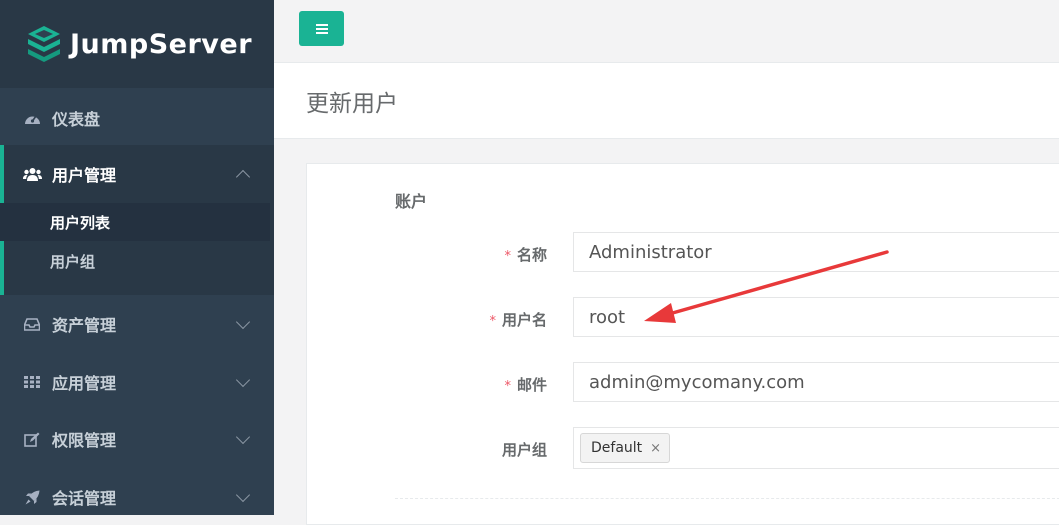  What do you see at coordinates (137, 382) in the screenshot?
I see `sidebar-item-applications: 应用管理` at bounding box center [137, 382].